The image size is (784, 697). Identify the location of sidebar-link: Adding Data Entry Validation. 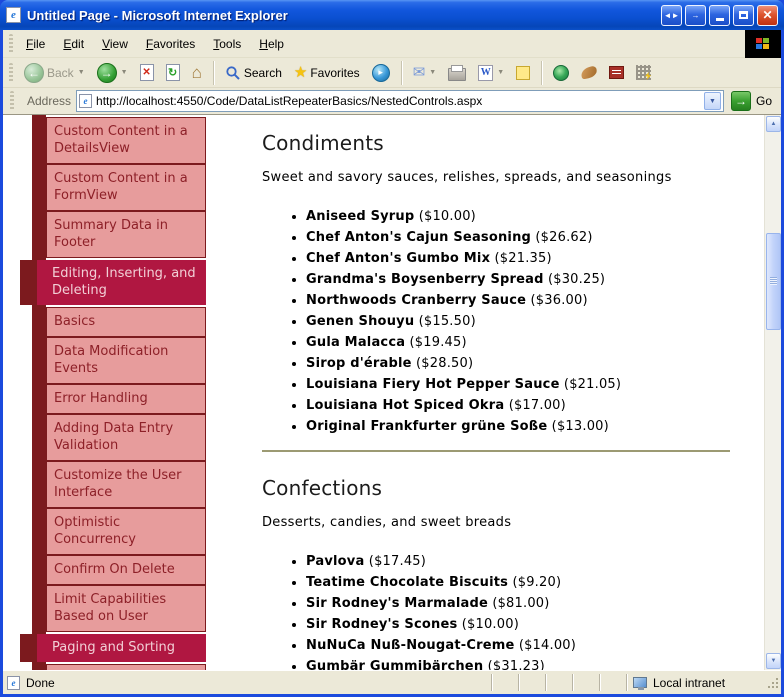
(126, 437).